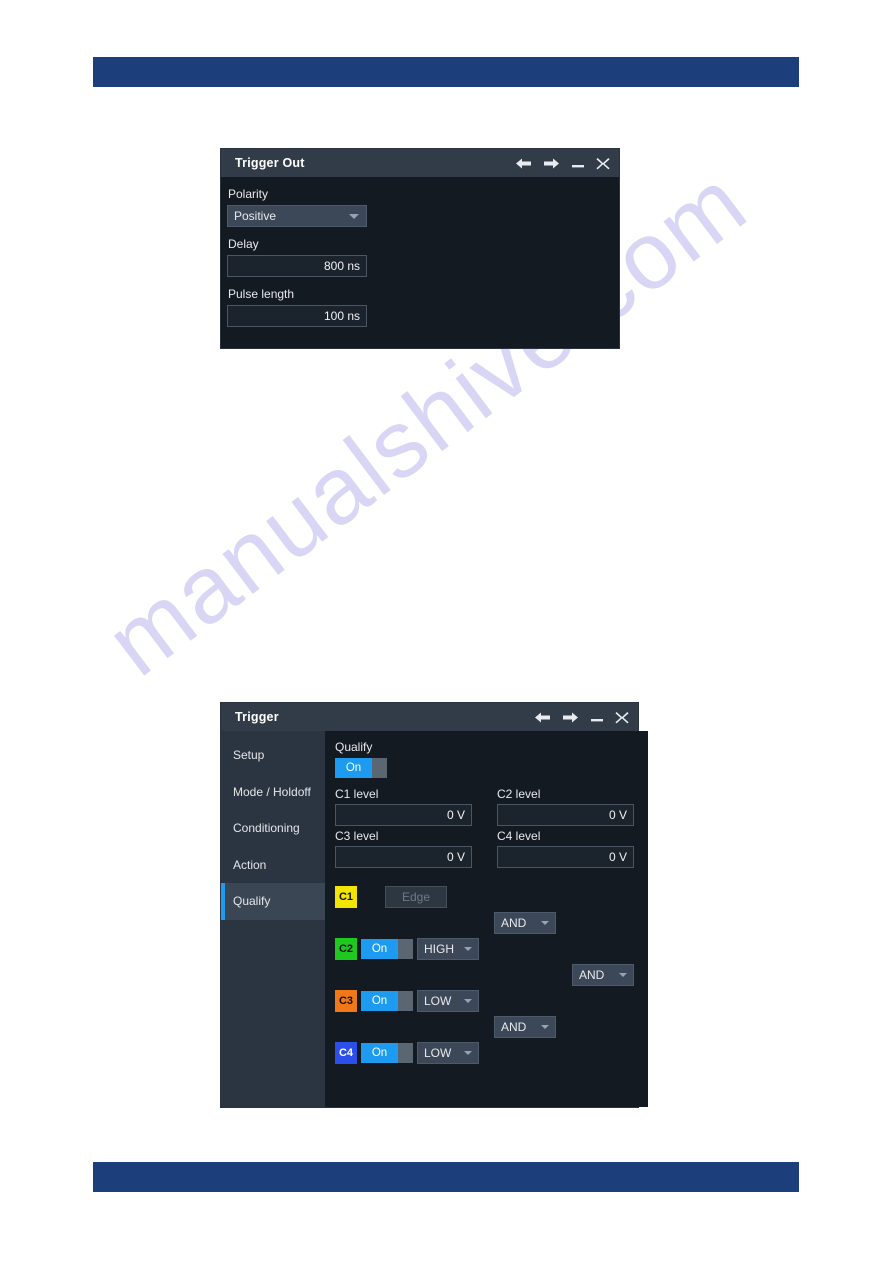 Image resolution: width=893 pixels, height=1263 pixels. What do you see at coordinates (562, 163) in the screenshot?
I see `trigger-out-window-controls` at bounding box center [562, 163].